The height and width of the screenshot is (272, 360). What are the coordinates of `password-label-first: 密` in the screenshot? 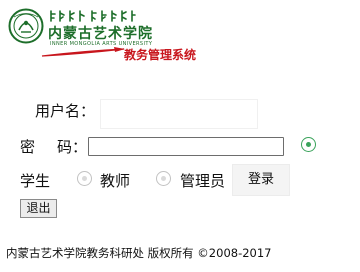 It's located at (28, 147).